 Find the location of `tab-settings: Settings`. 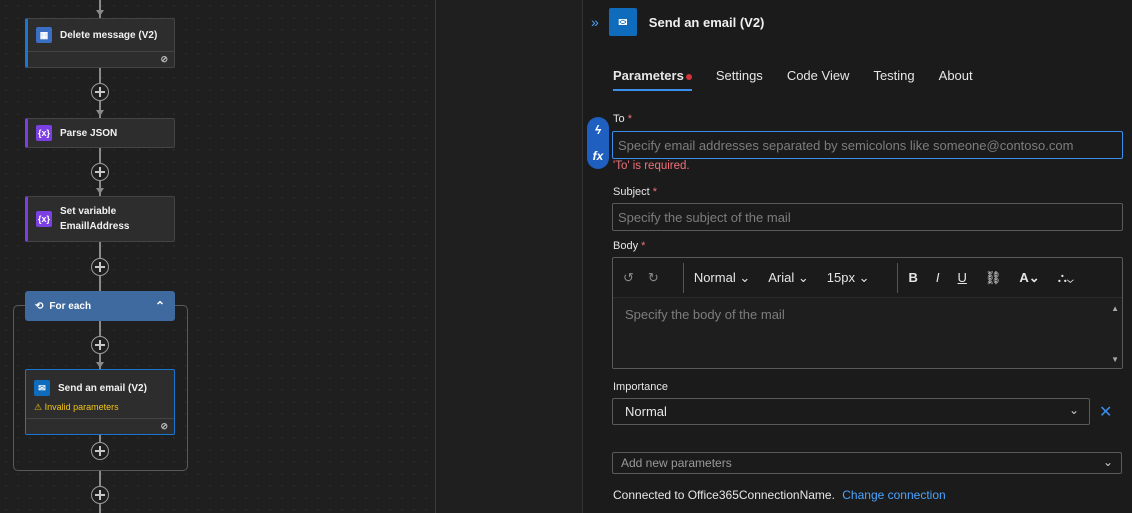

tab-settings: Settings is located at coordinates (739, 79).